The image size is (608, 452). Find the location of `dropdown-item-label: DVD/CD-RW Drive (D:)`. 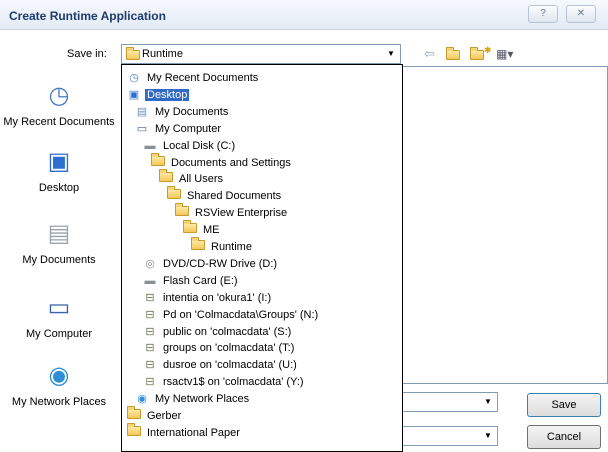

dropdown-item-label: DVD/CD-RW Drive (D:) is located at coordinates (220, 263).